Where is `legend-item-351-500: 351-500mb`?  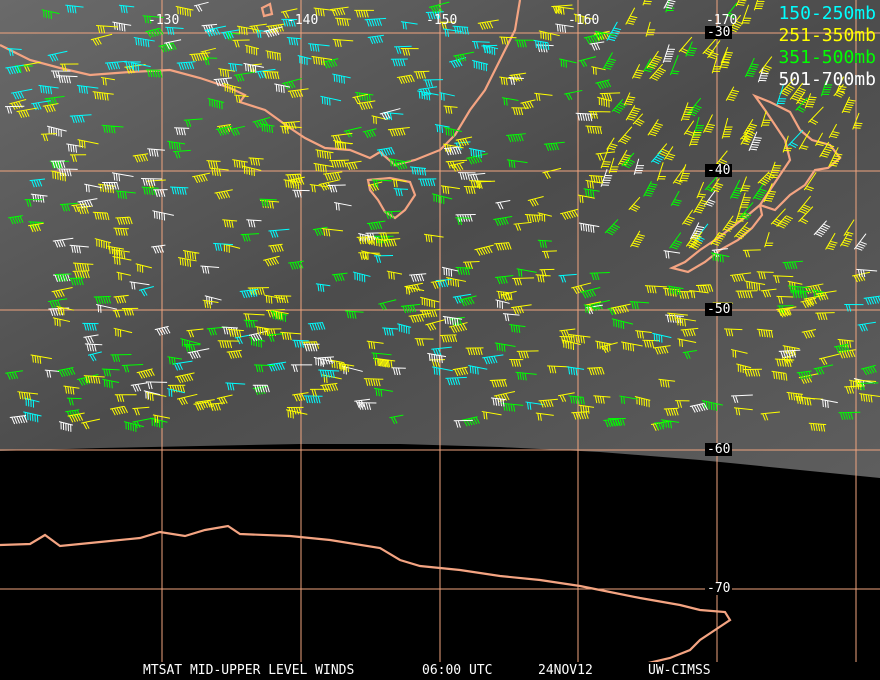 legend-item-351-500: 351-500mb is located at coordinates (827, 57).